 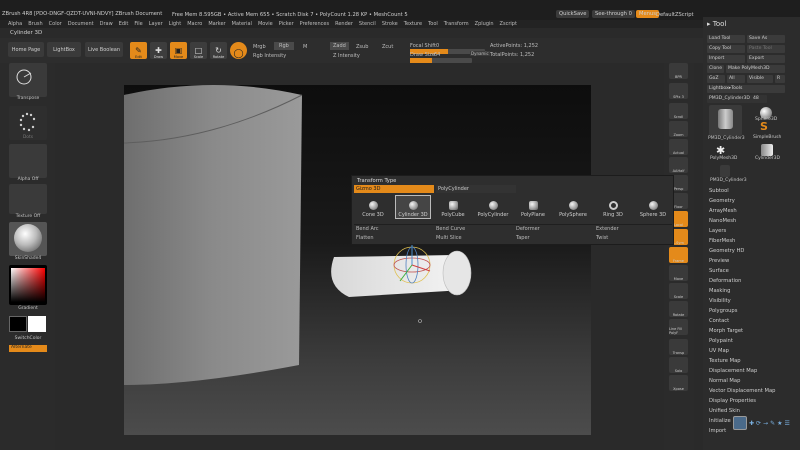 What do you see at coordinates (742, 391) in the screenshot?
I see `tool-menu-vector-displacement-map: Vector Displacement Map` at bounding box center [742, 391].